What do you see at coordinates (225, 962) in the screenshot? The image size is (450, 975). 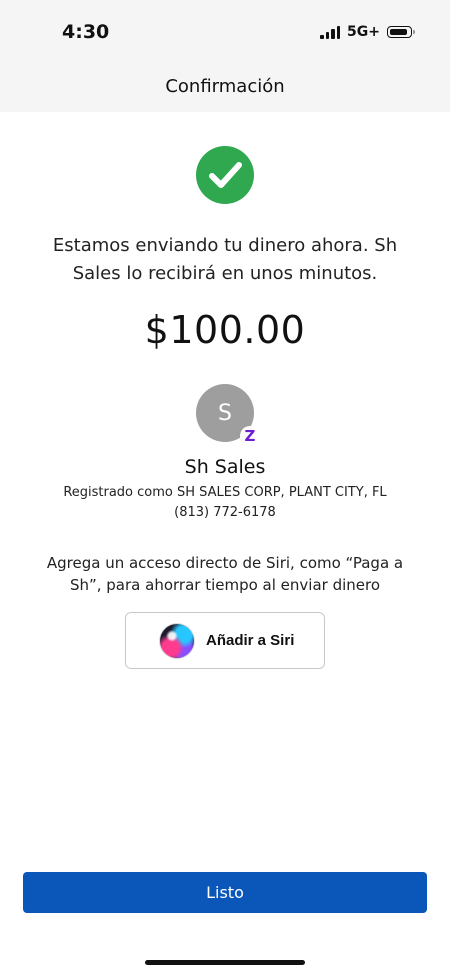 I see `home-indicator` at bounding box center [225, 962].